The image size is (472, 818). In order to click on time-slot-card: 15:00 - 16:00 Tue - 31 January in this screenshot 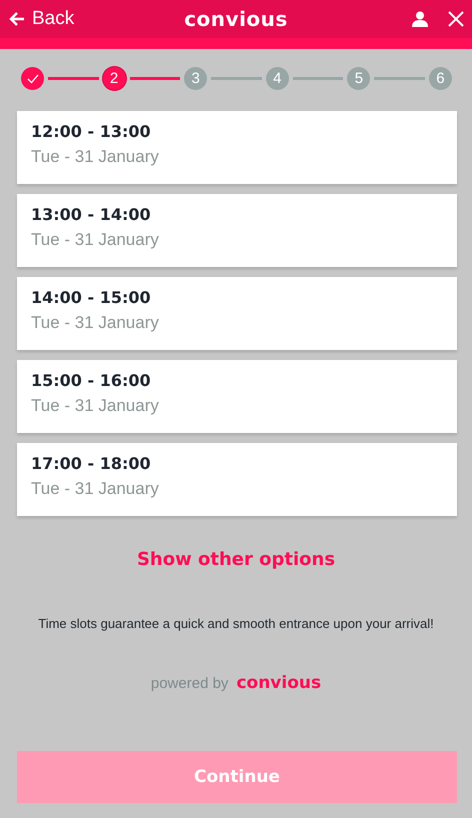, I will do `click(237, 396)`.